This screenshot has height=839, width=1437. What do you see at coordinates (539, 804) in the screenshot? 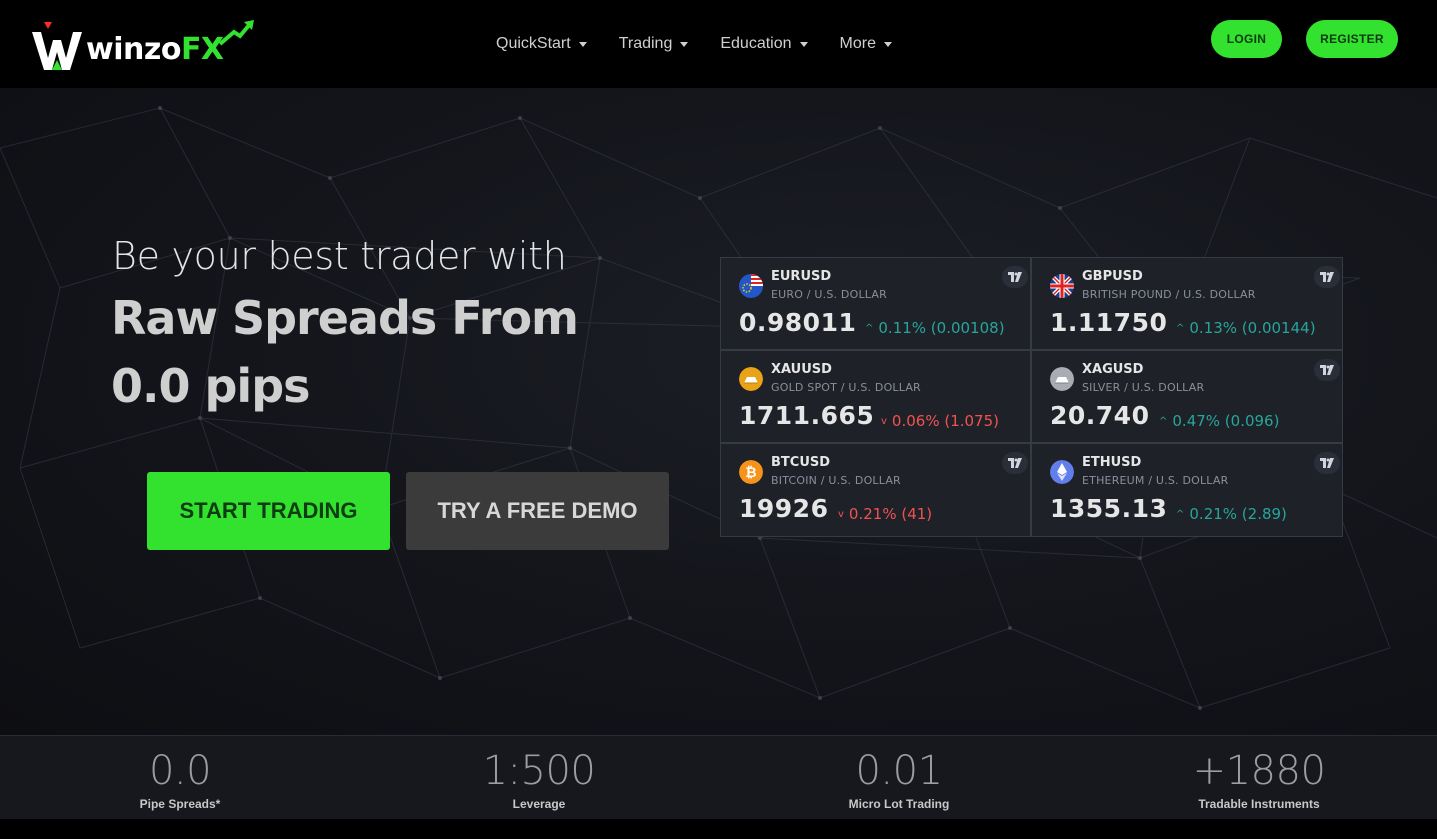
I see `stat-label: Leverage` at bounding box center [539, 804].